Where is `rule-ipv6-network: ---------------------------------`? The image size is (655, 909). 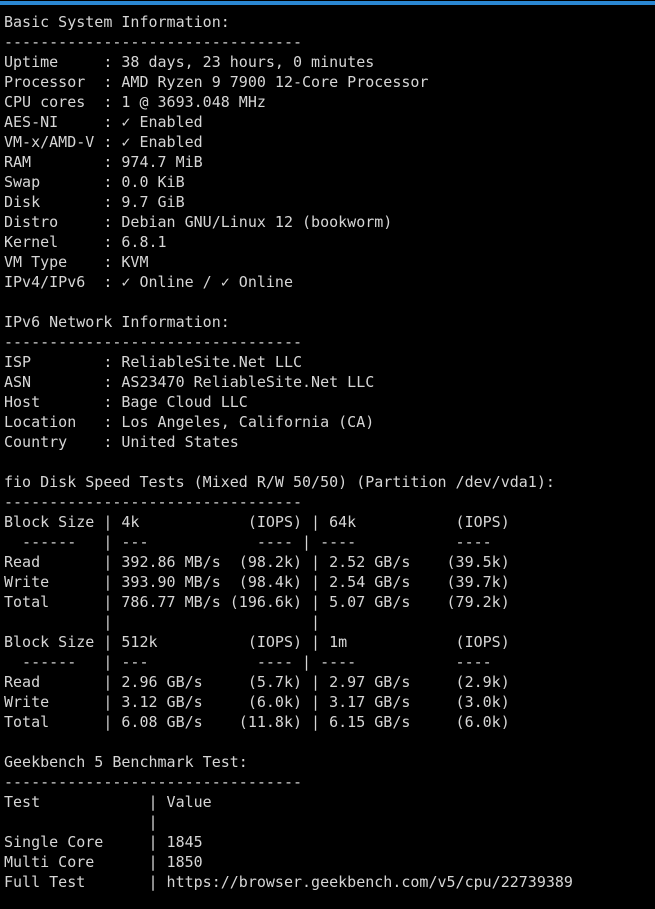
rule-ipv6-network: --------------------------------- is located at coordinates (153, 342).